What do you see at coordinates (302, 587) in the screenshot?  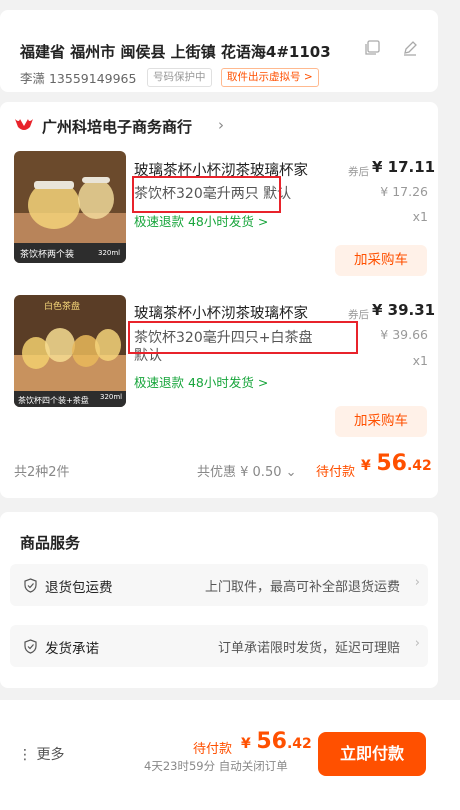 I see `service-desc: 上门取件，最高可补全部退货运费` at bounding box center [302, 587].